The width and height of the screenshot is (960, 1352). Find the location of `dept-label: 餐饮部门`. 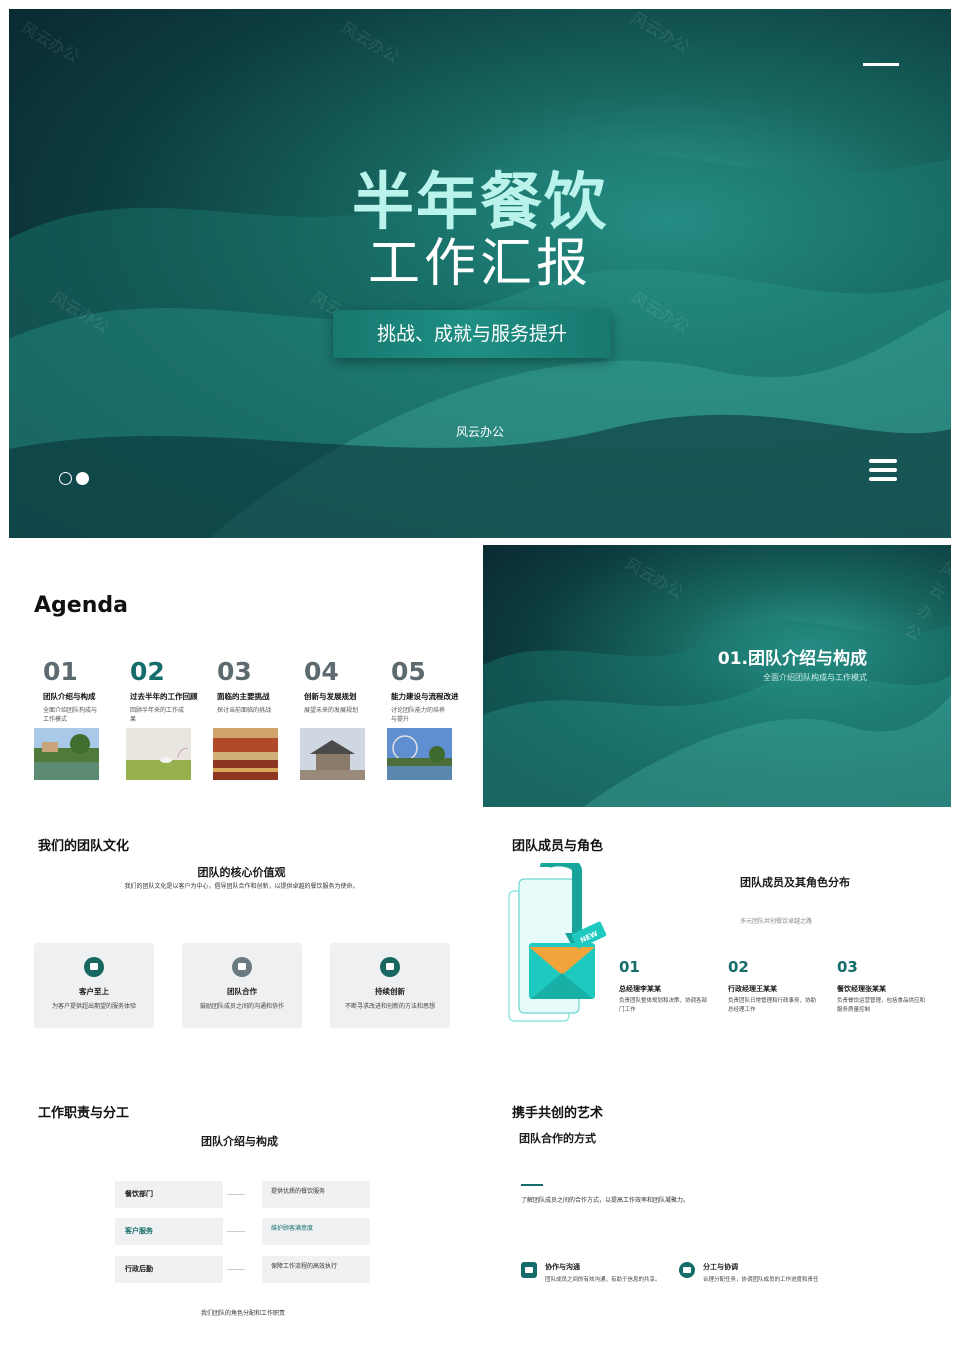

dept-label: 餐饮部门 is located at coordinates (169, 1194).